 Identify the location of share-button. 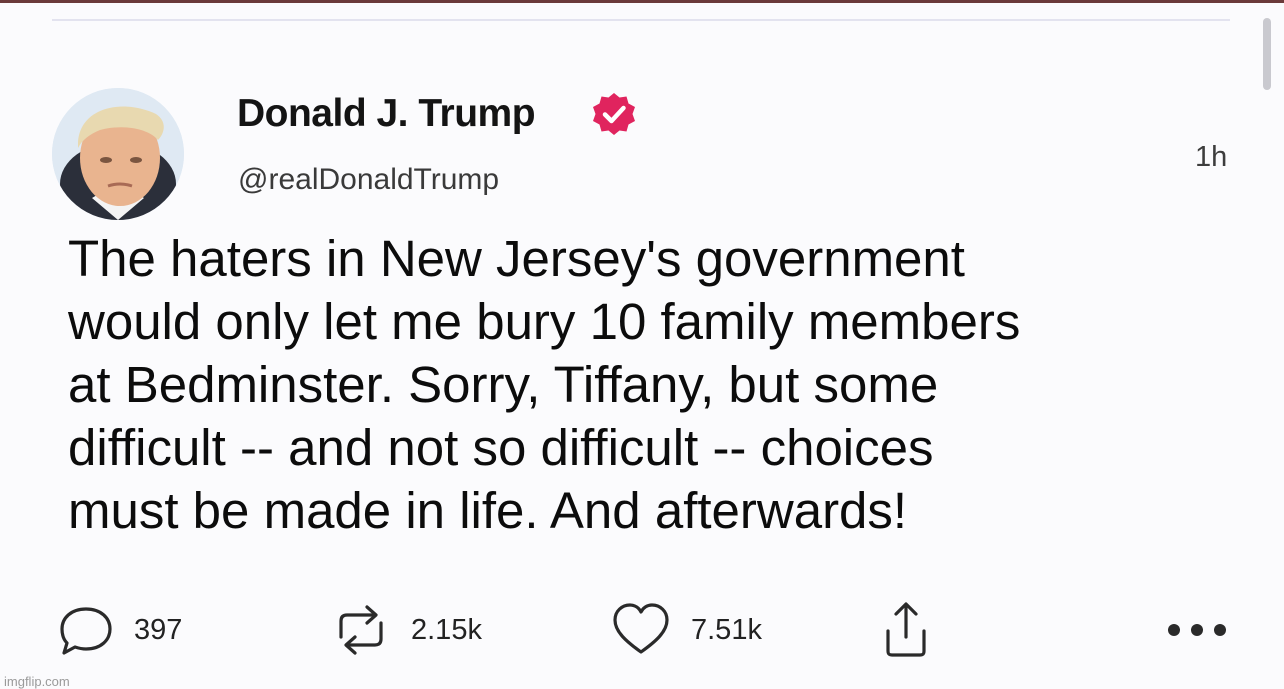
(906, 630).